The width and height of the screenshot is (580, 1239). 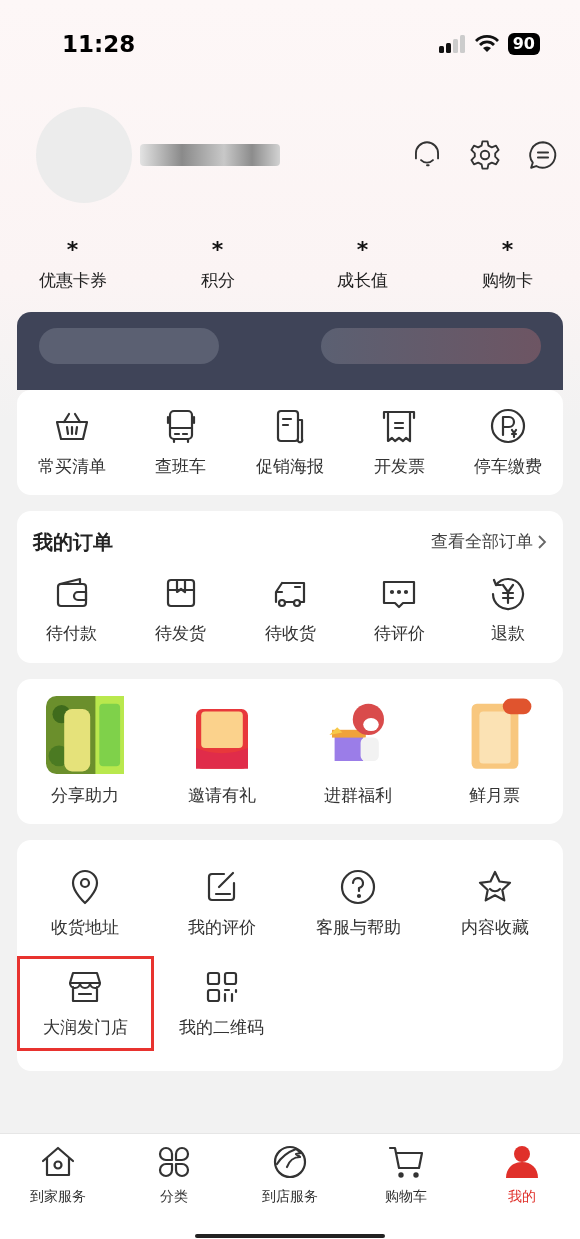 What do you see at coordinates (362, 281) in the screenshot?
I see `stat-label: 成长值` at bounding box center [362, 281].